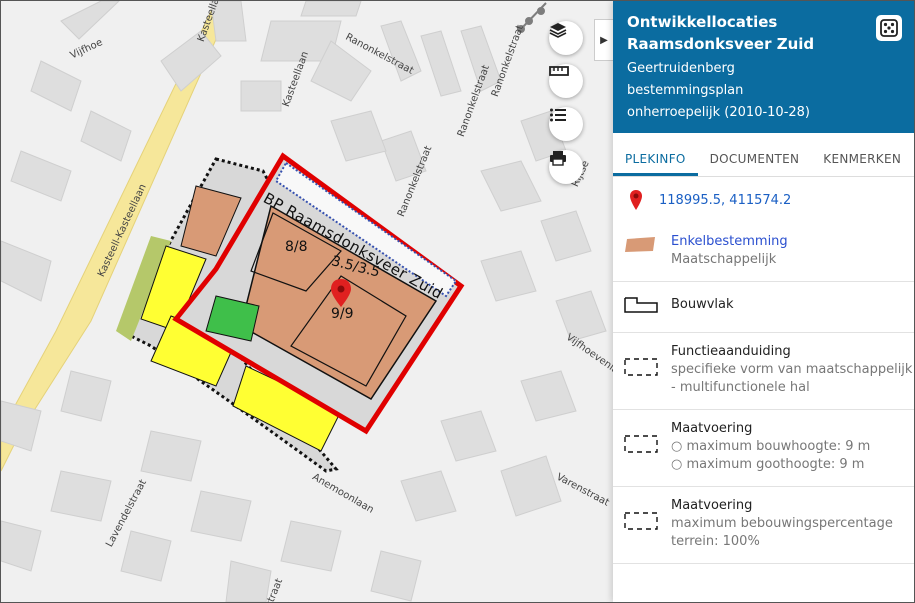 The image size is (915, 603). Describe the element at coordinates (724, 259) in the screenshot. I see `enkelbestemming-value: Maatschappelijk` at that location.